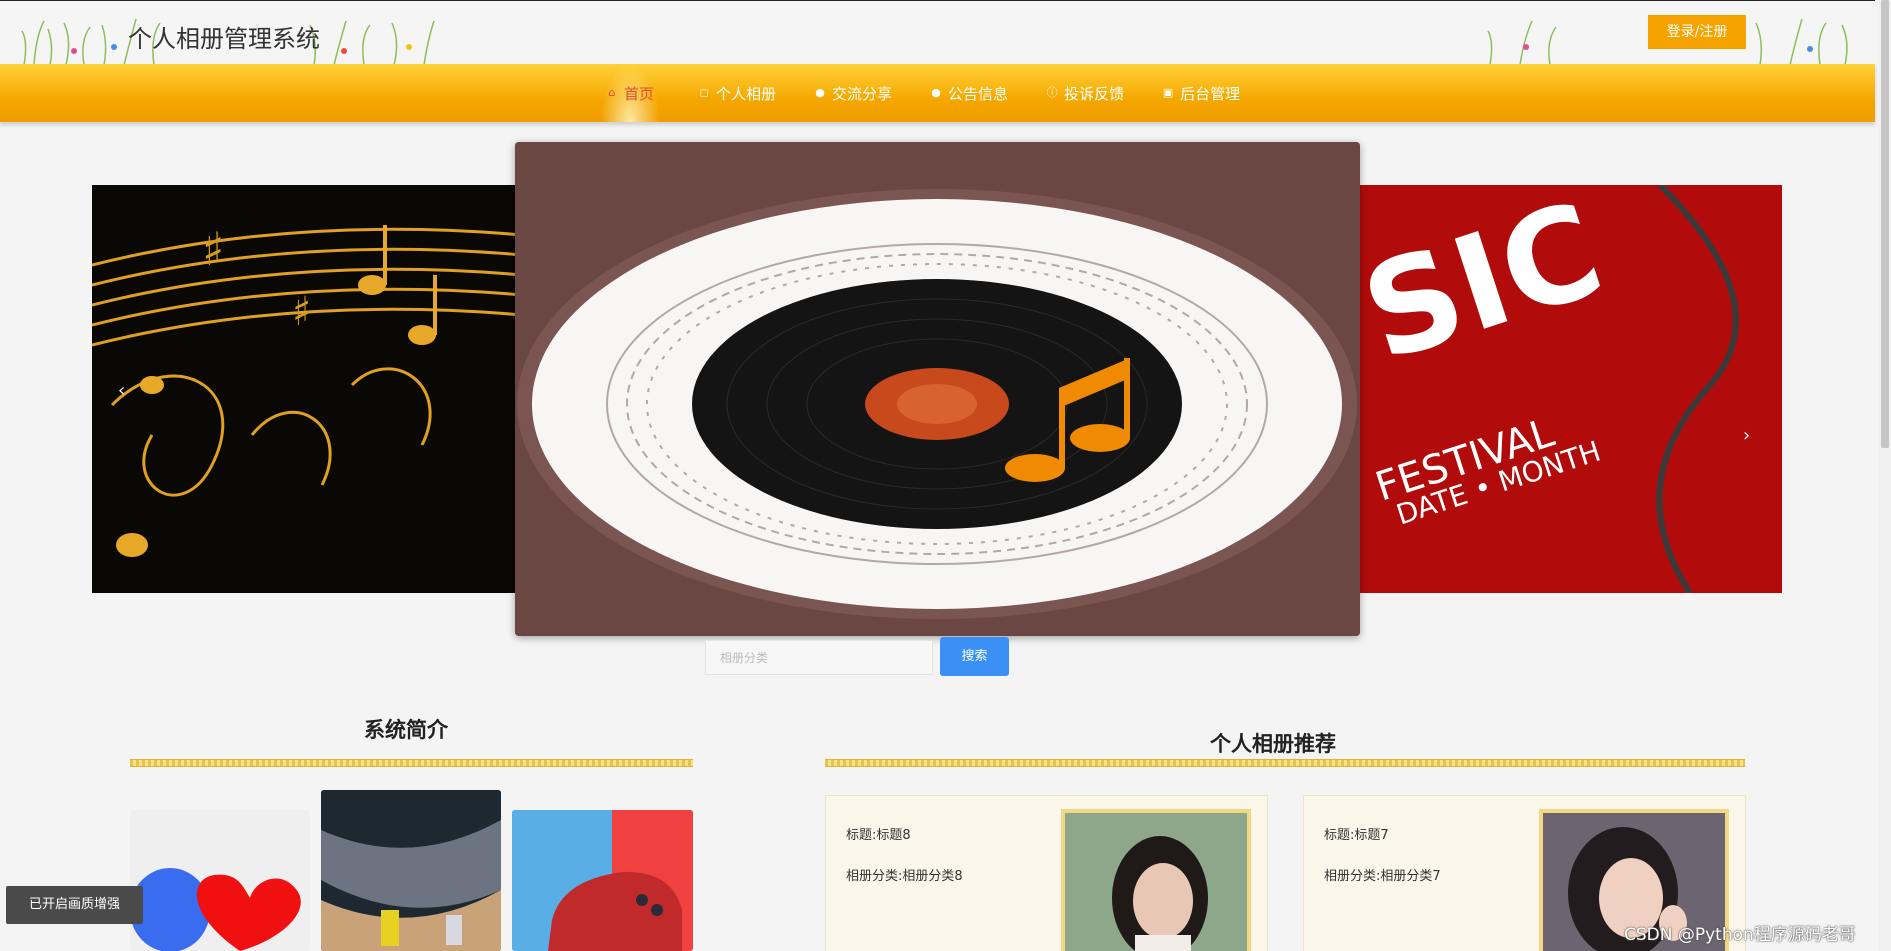 The width and height of the screenshot is (1891, 951). I want to click on gamepad-image, so click(602, 880).